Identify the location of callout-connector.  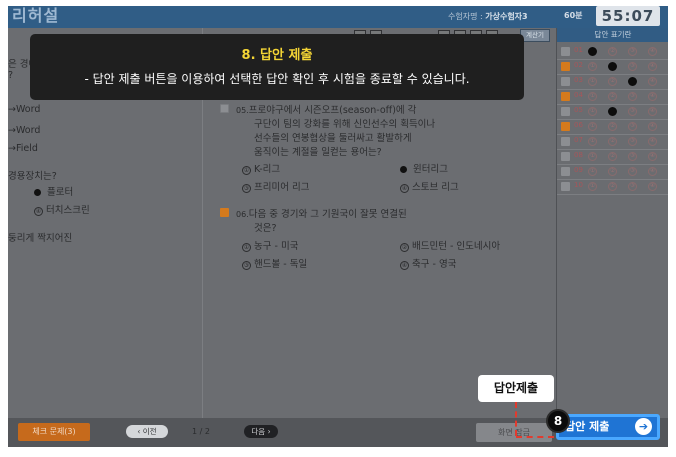
(535, 437).